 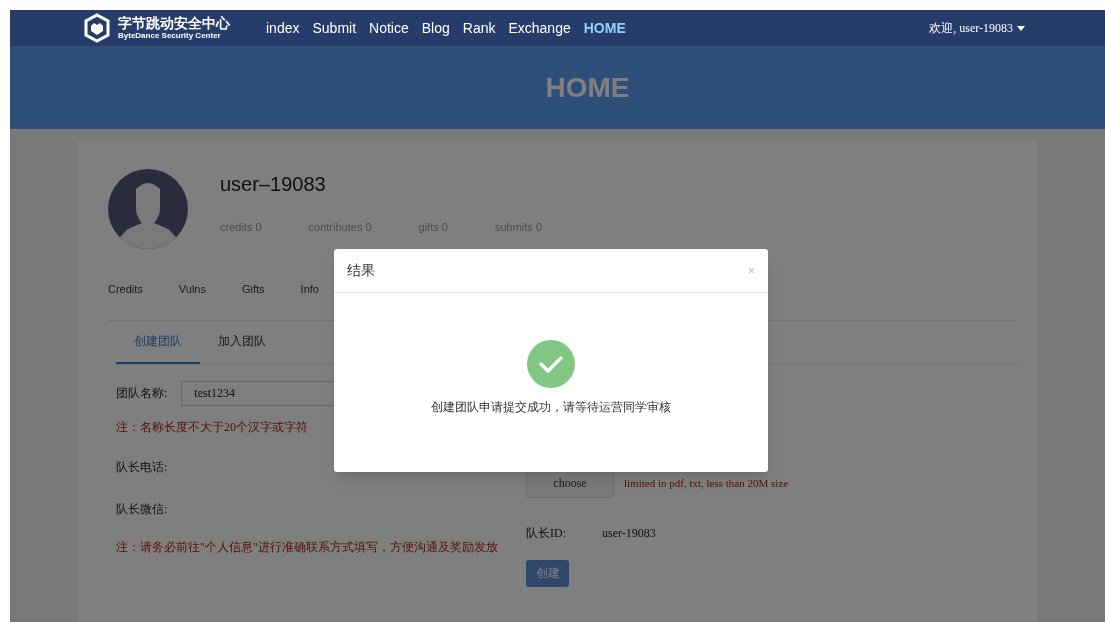 I want to click on nav-link: Rank, so click(x=479, y=28).